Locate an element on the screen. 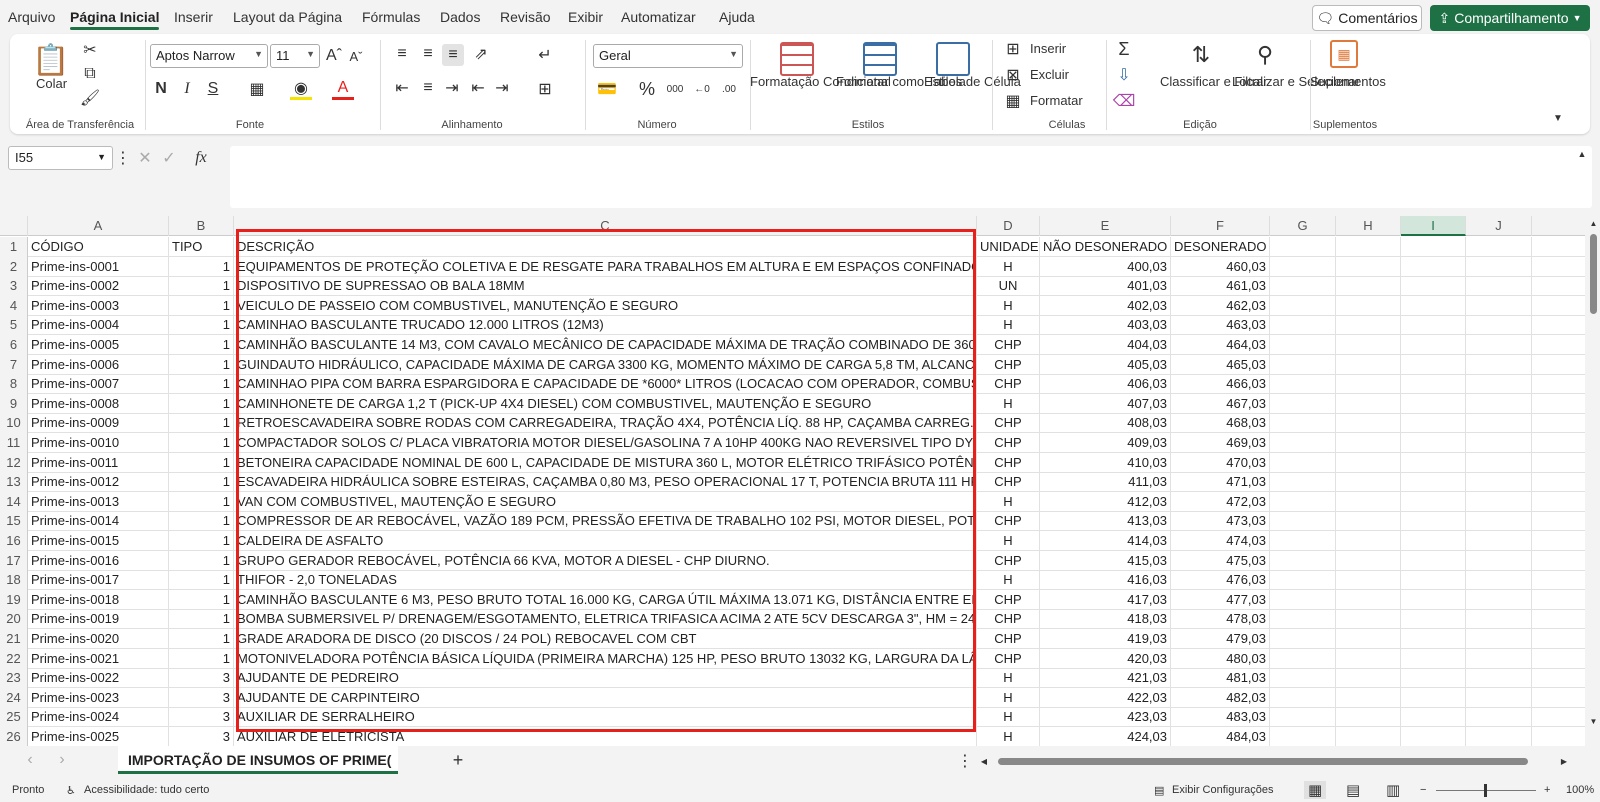 The image size is (1600, 802). vertical-scrollbar: ▲ ▼ is located at coordinates (1593, 481).